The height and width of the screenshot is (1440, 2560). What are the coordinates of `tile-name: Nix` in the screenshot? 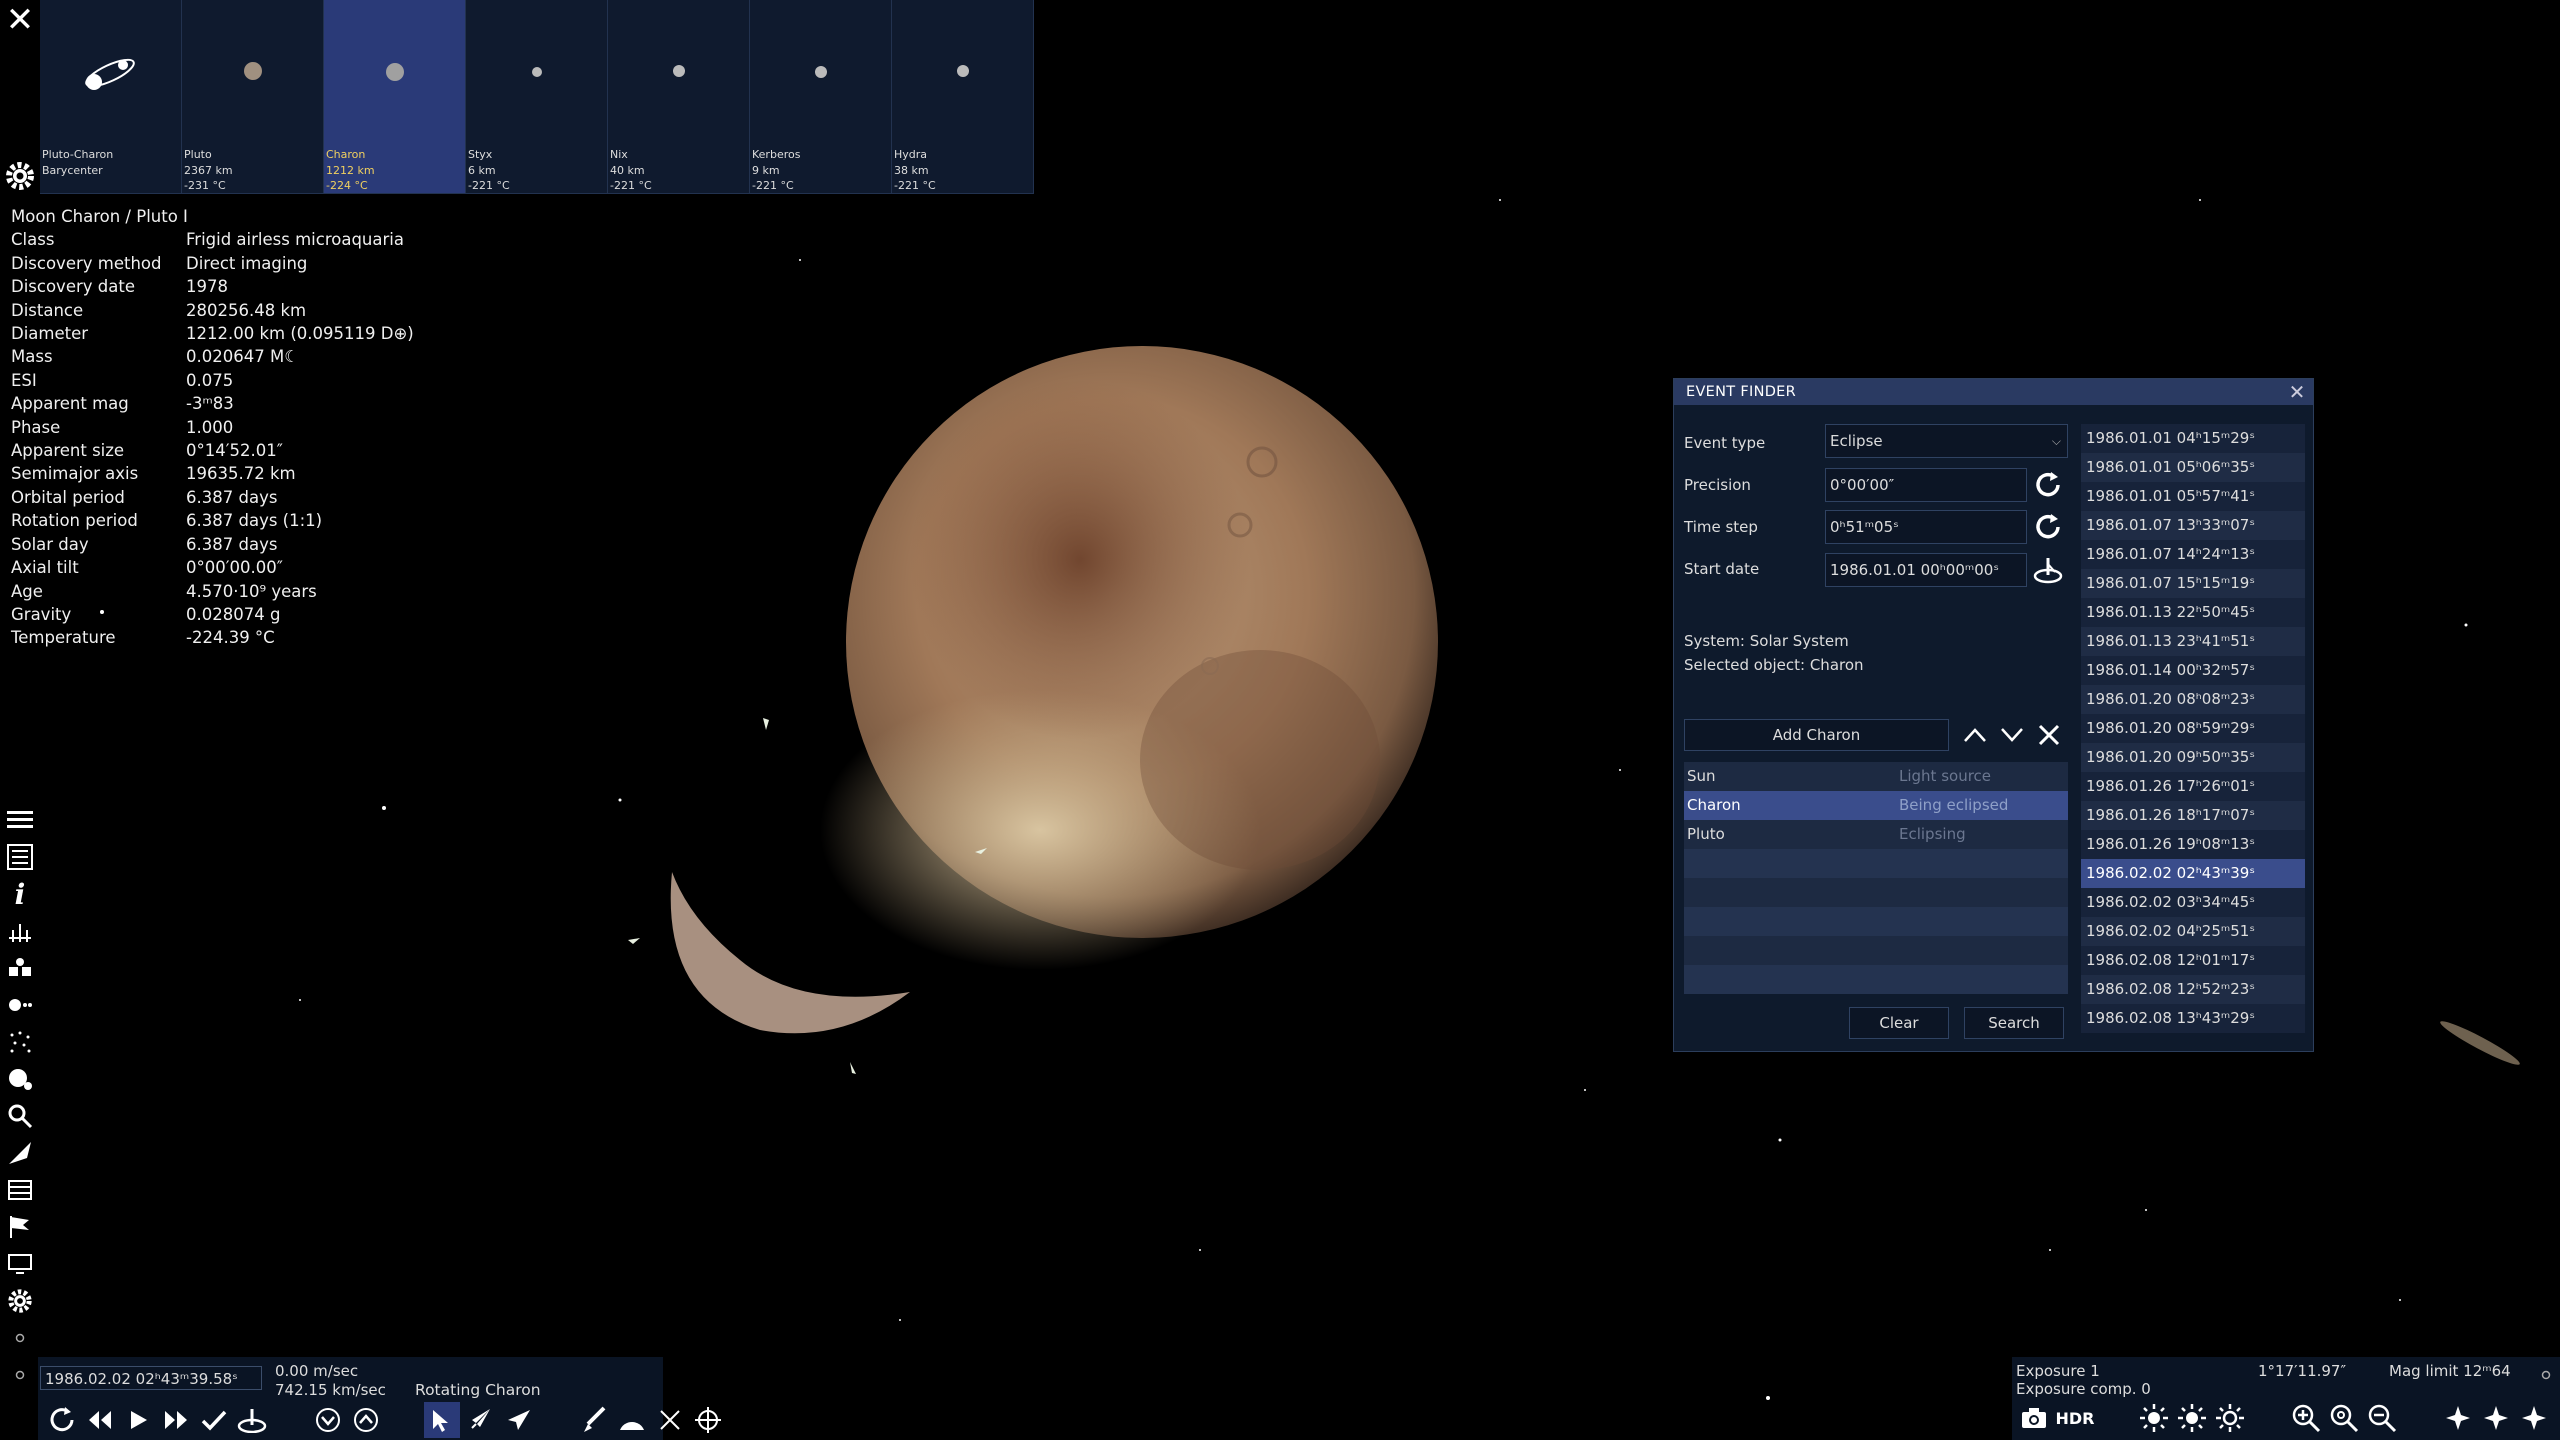 It's located at (619, 154).